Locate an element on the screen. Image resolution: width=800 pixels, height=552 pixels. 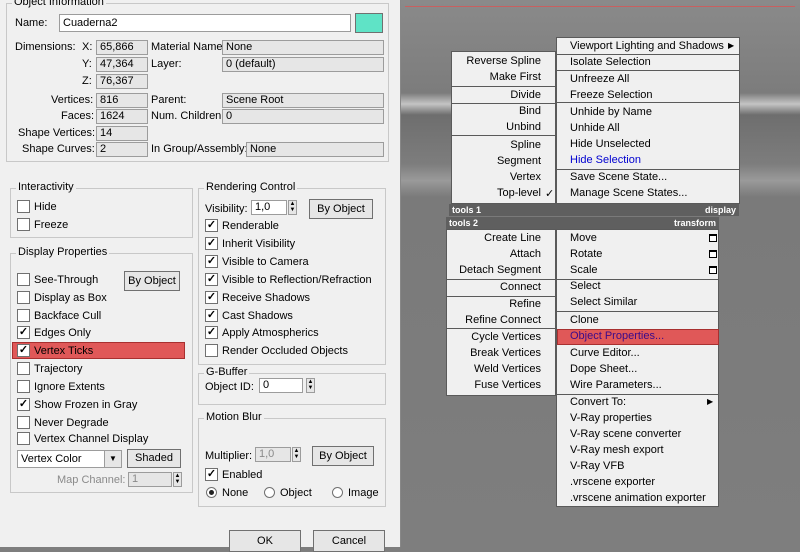
tools1-item-unbind: Unbind is located at coordinates (523, 127).